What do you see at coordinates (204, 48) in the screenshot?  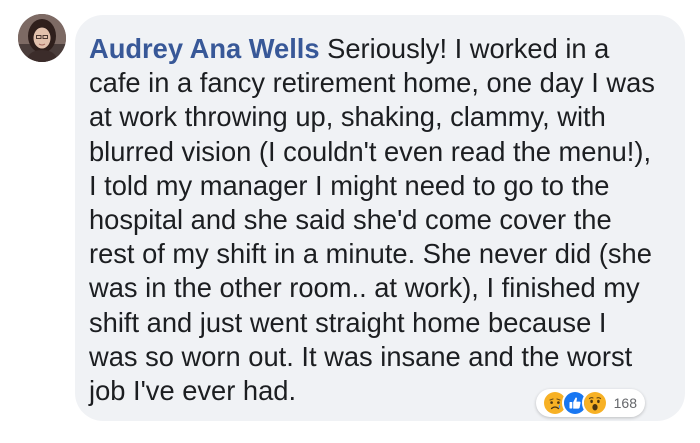 I see `comment-author-link: Audrey Ana Wells` at bounding box center [204, 48].